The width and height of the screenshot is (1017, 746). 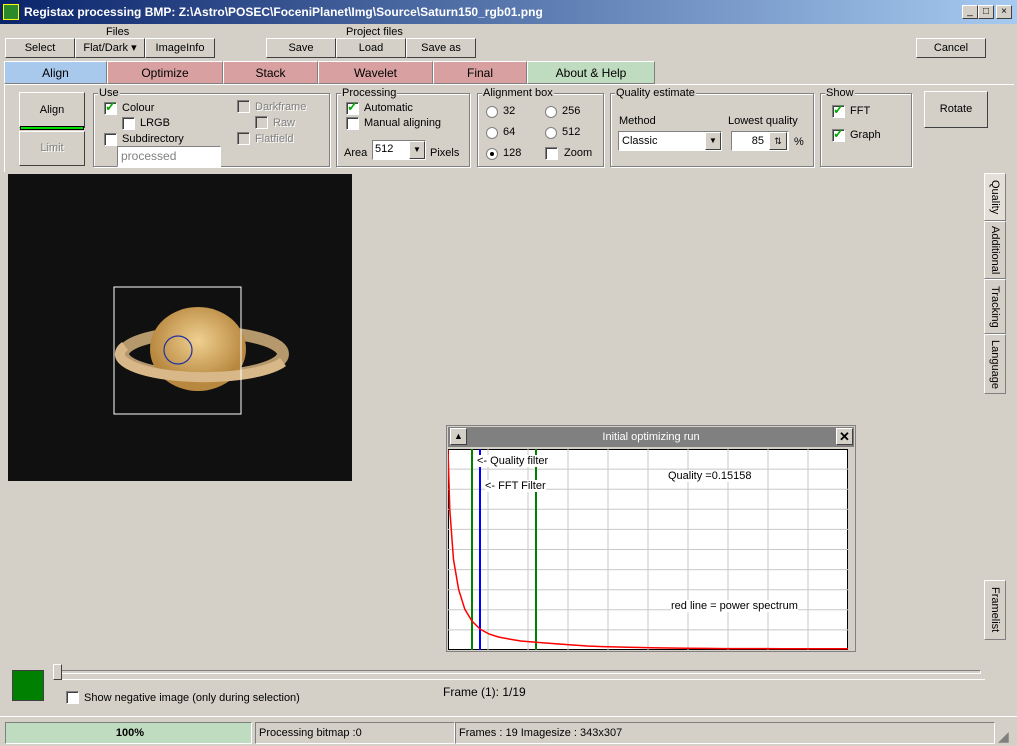 I want to click on legend-label: red line = power spectrum, so click(x=734, y=606).